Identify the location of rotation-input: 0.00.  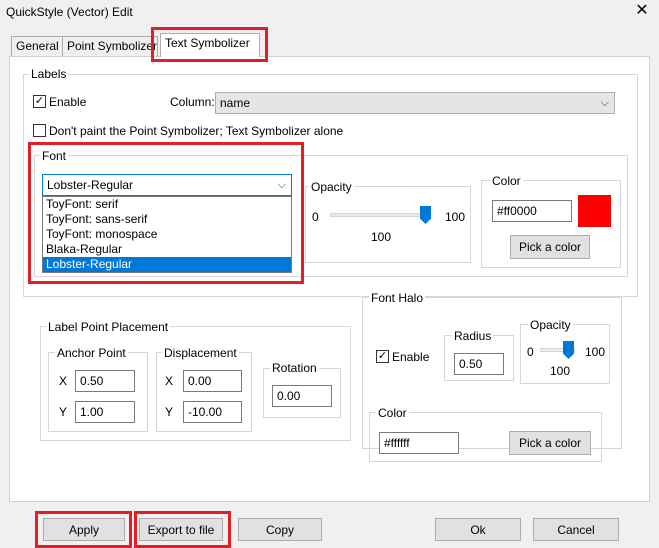
(302, 396).